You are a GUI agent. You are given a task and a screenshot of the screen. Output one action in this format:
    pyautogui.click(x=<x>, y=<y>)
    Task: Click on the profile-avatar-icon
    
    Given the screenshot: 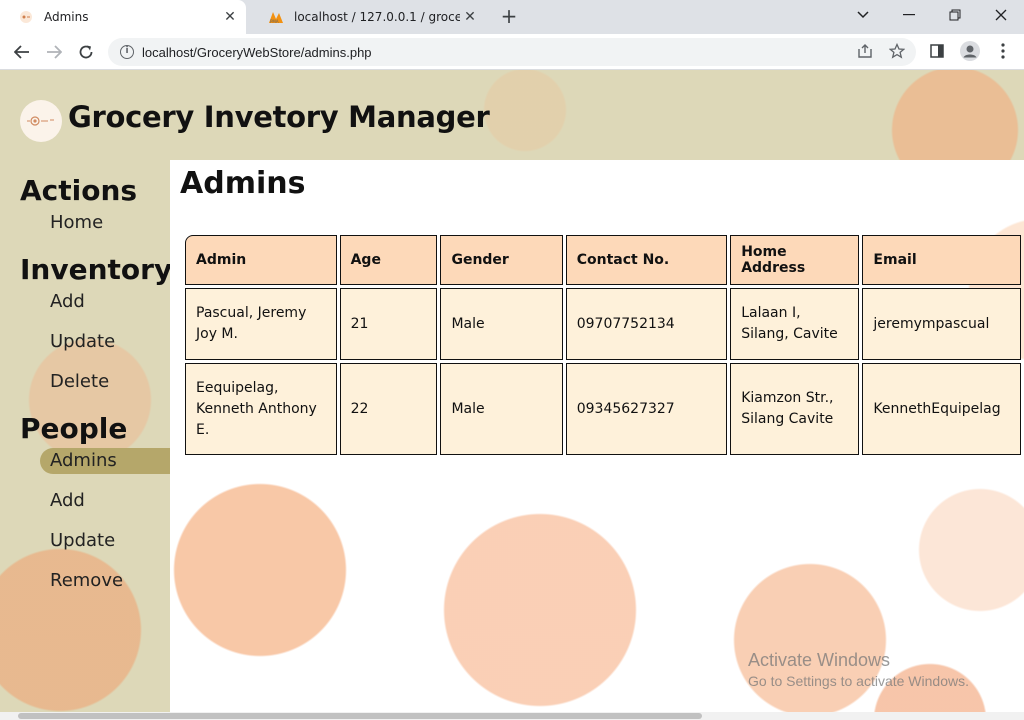 What is the action you would take?
    pyautogui.click(x=970, y=52)
    